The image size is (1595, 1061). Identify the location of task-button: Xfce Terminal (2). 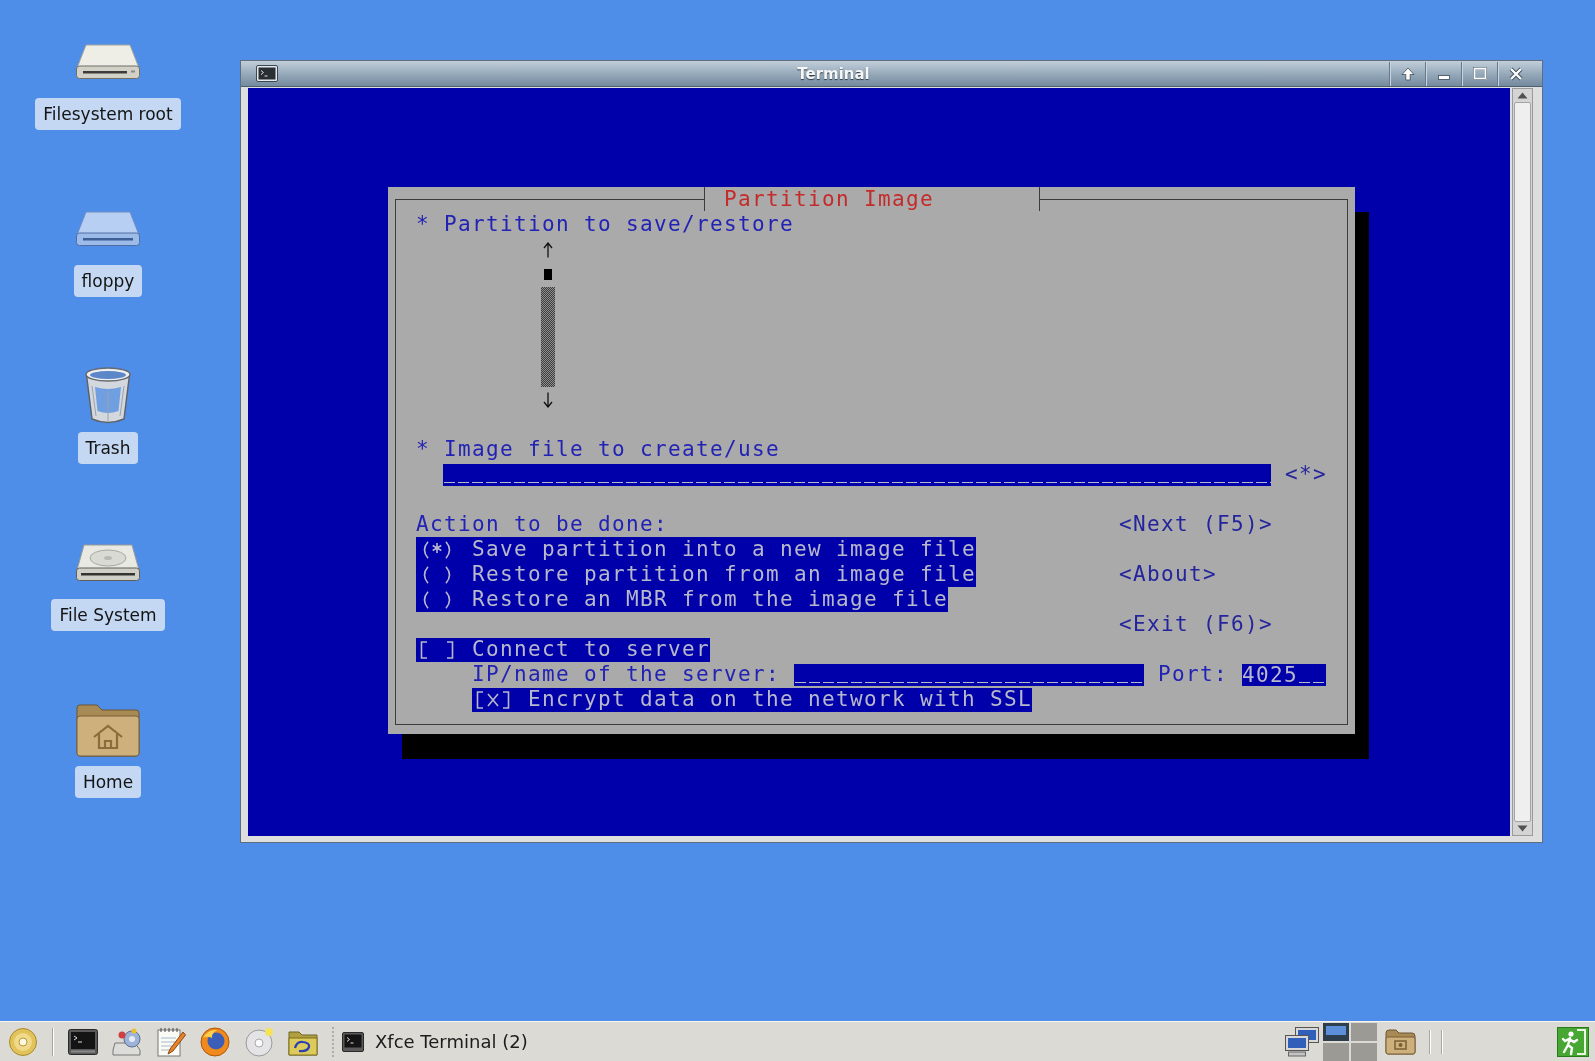
(437, 1041).